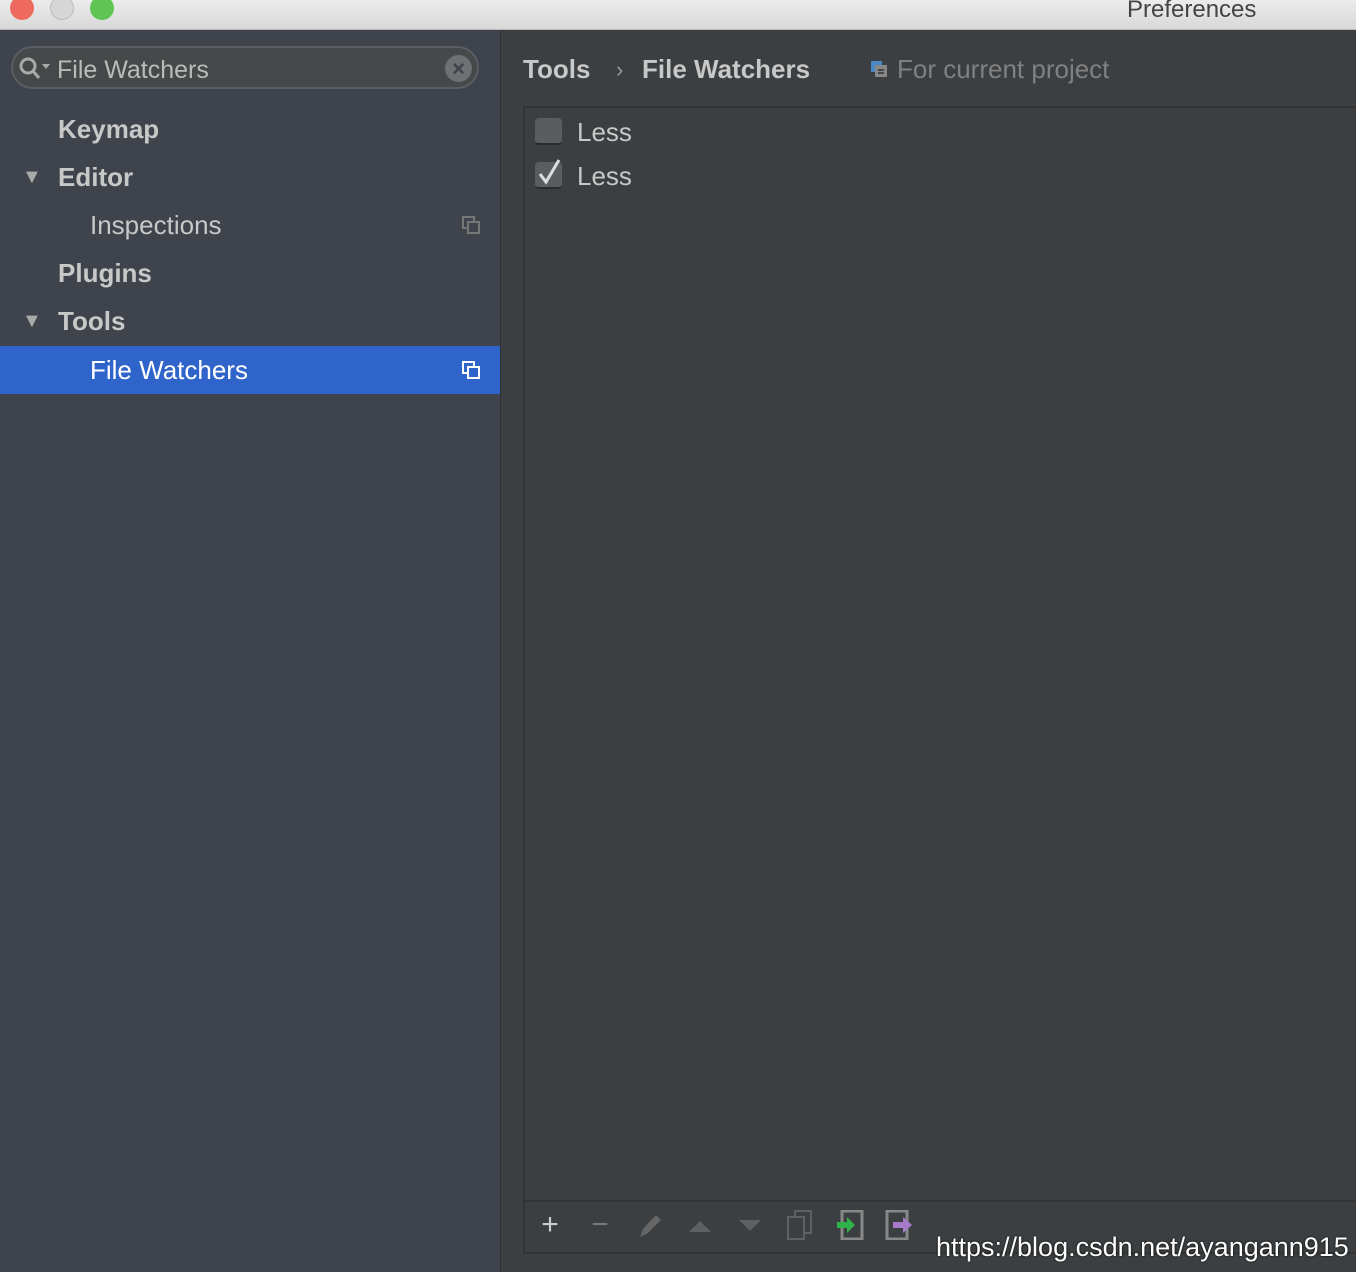  I want to click on sidebar-item-tools: ▼ Tools, so click(250, 321).